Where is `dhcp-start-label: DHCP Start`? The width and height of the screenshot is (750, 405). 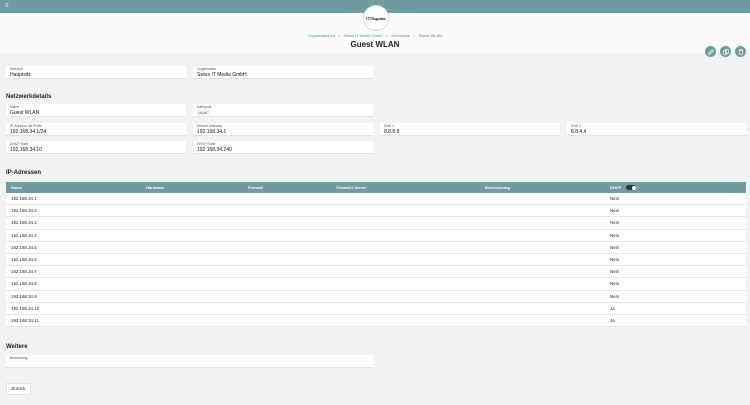 dhcp-start-label: DHCP Start is located at coordinates (19, 144).